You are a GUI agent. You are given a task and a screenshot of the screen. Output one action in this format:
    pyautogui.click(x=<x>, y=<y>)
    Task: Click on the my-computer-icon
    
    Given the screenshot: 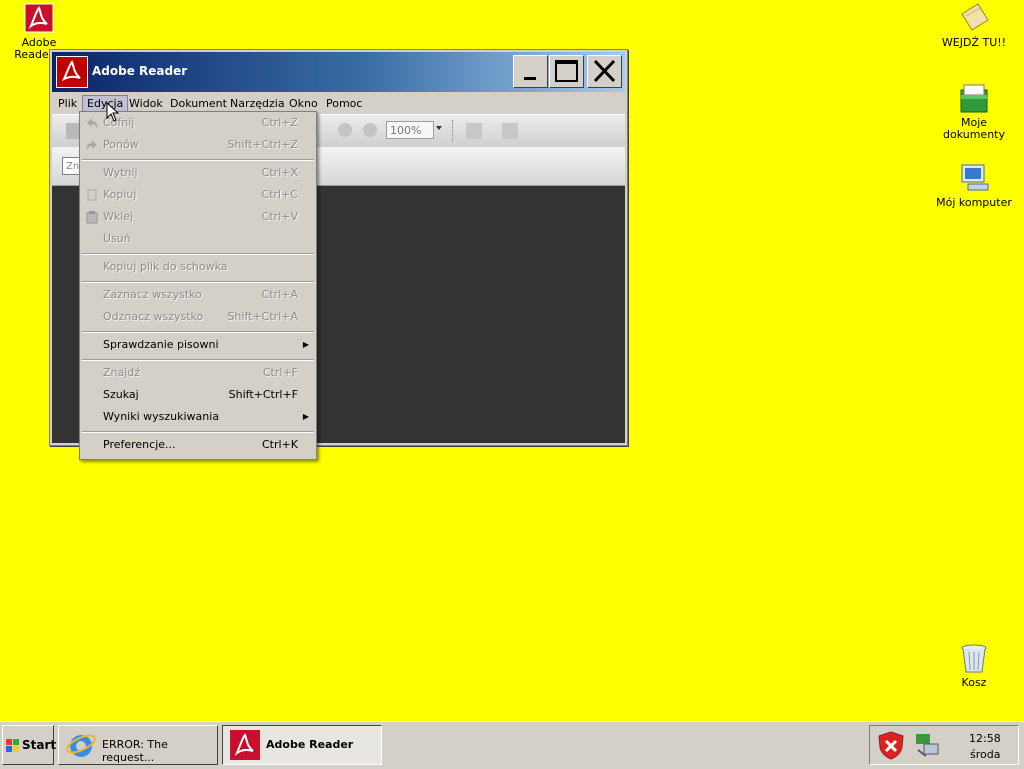 What is the action you would take?
    pyautogui.click(x=974, y=178)
    